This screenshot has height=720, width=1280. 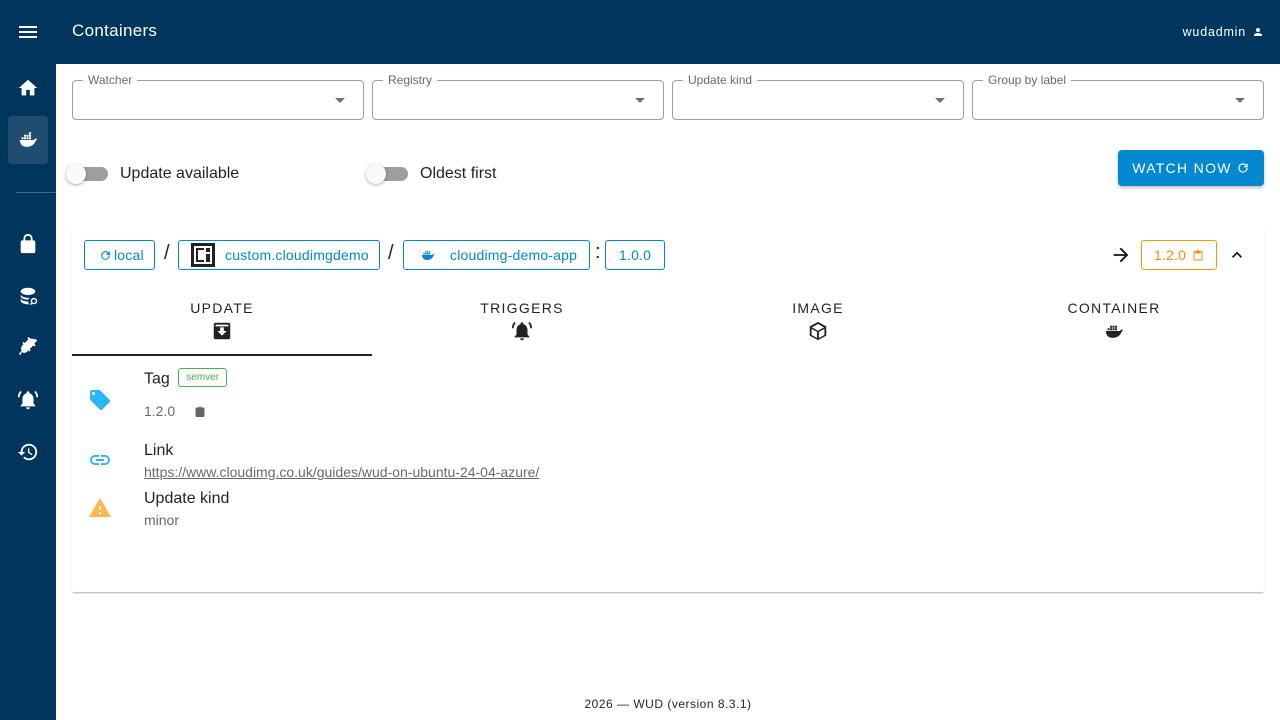 I want to click on tag-title-text: Tag, so click(x=157, y=379).